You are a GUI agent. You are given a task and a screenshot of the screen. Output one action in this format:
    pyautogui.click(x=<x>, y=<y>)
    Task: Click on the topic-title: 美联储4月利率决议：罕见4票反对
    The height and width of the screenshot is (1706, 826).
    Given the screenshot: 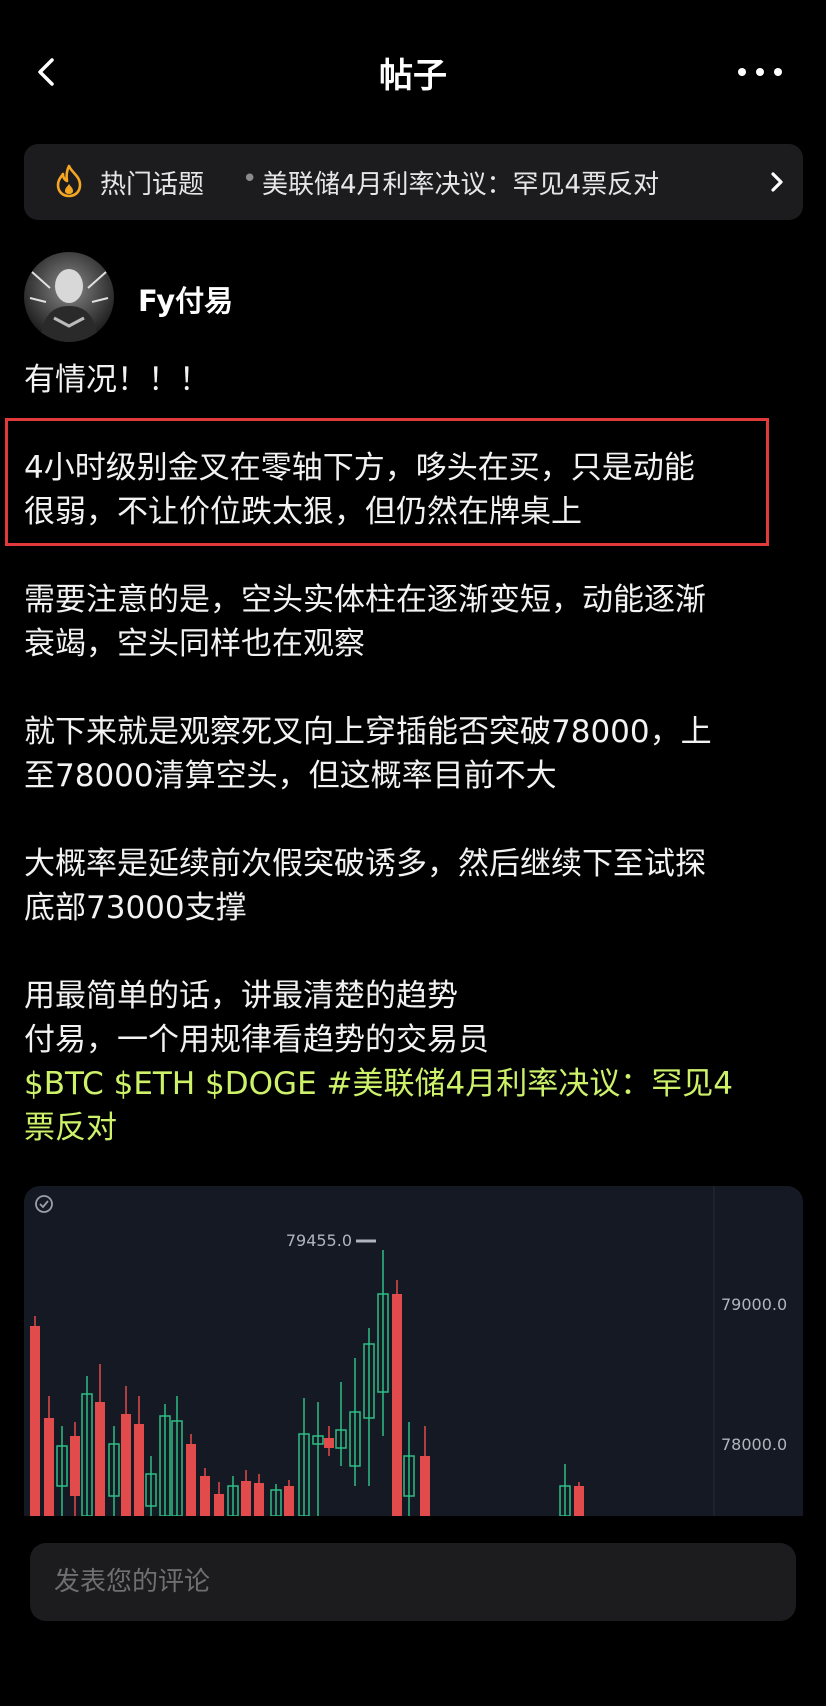 What is the action you would take?
    pyautogui.click(x=461, y=185)
    